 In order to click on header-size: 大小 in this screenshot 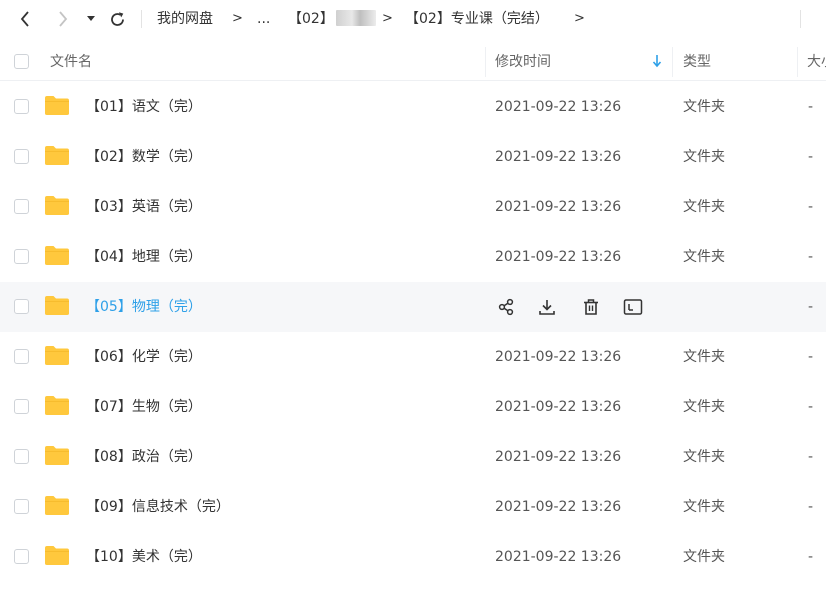, I will do `click(816, 62)`.